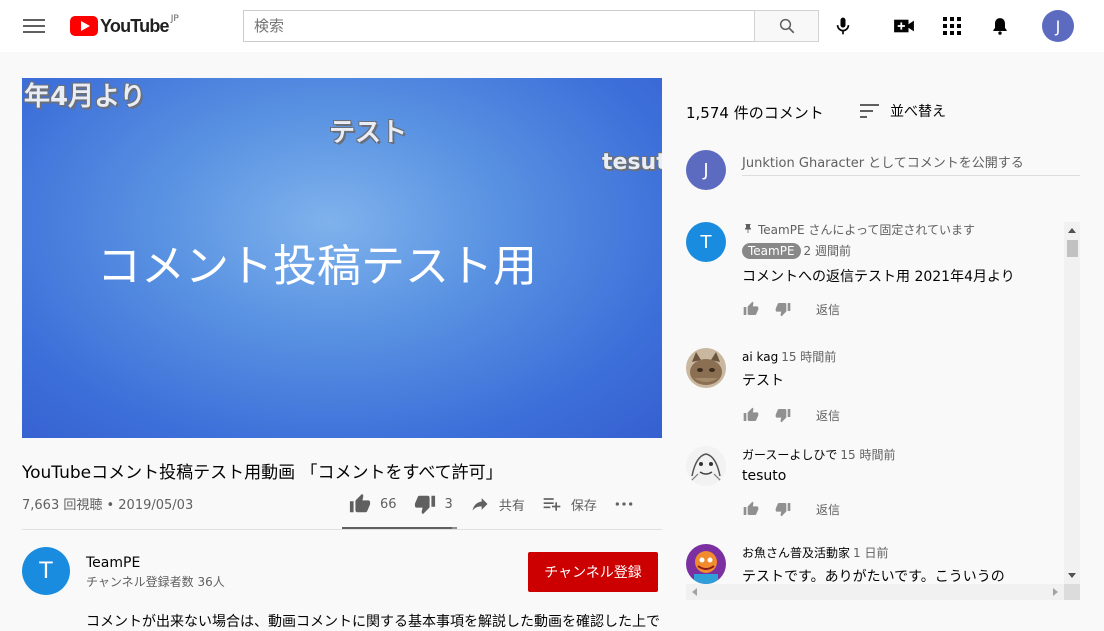 This screenshot has width=1104, height=631. I want to click on logo-region: JP, so click(174, 19).